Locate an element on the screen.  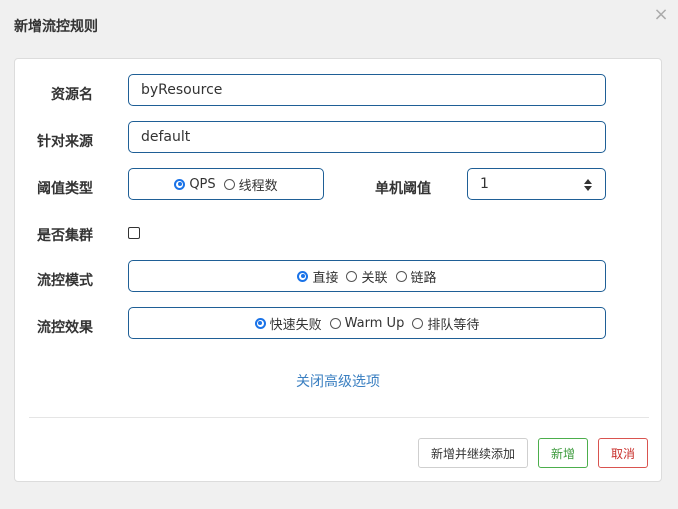
flow-mode-label: 流控模式 is located at coordinates (65, 281).